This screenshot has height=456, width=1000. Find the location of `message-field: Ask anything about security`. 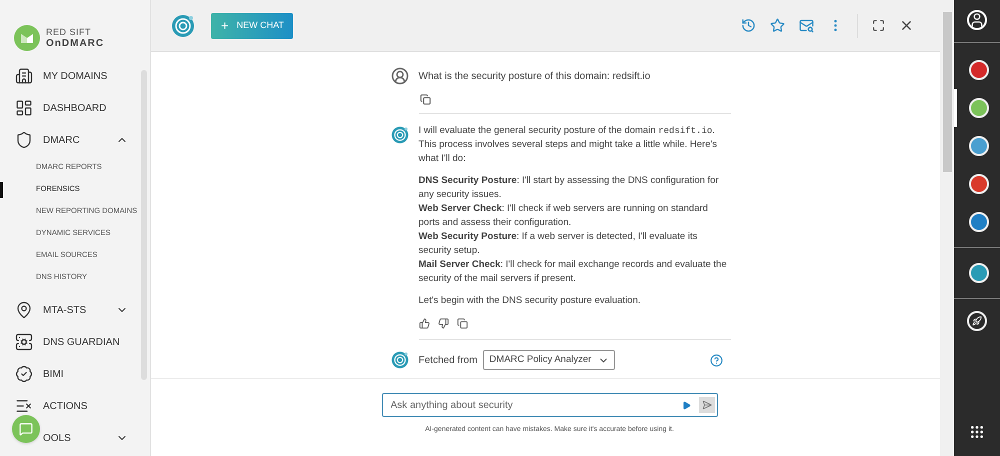

message-field: Ask anything about security is located at coordinates (550, 405).